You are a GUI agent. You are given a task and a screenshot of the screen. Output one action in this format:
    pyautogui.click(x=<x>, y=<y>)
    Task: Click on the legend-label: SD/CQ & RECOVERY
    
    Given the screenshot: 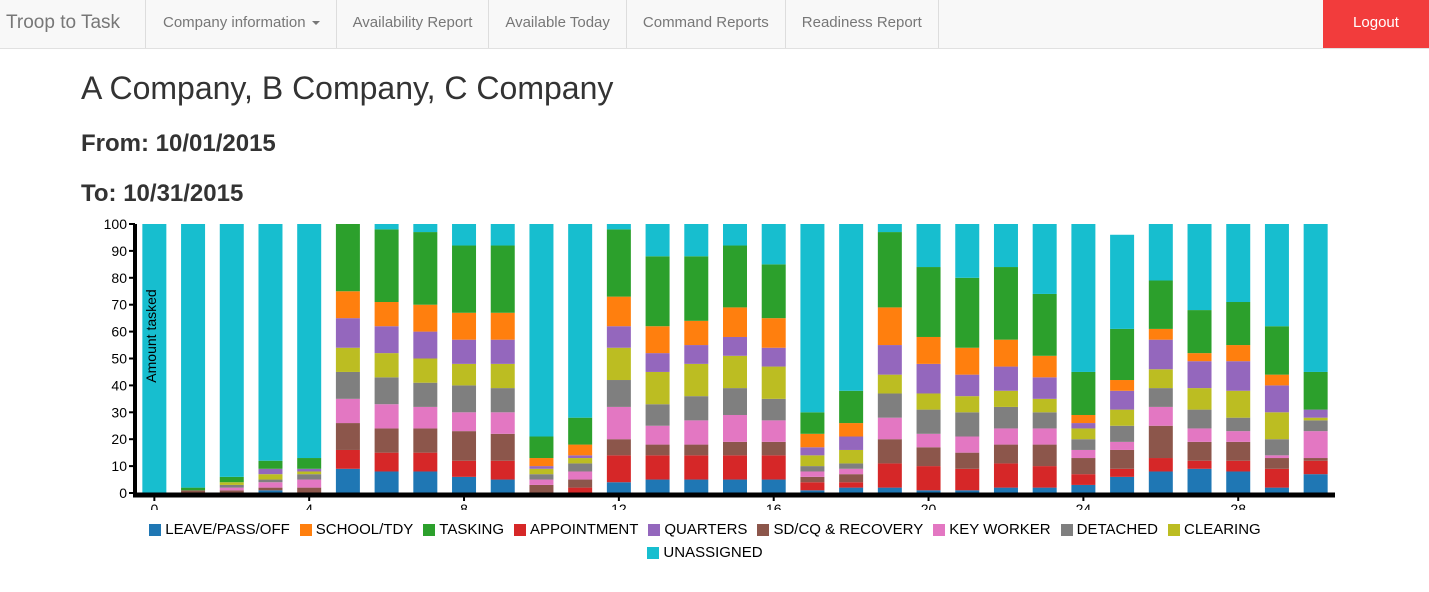 What is the action you would take?
    pyautogui.click(x=848, y=529)
    